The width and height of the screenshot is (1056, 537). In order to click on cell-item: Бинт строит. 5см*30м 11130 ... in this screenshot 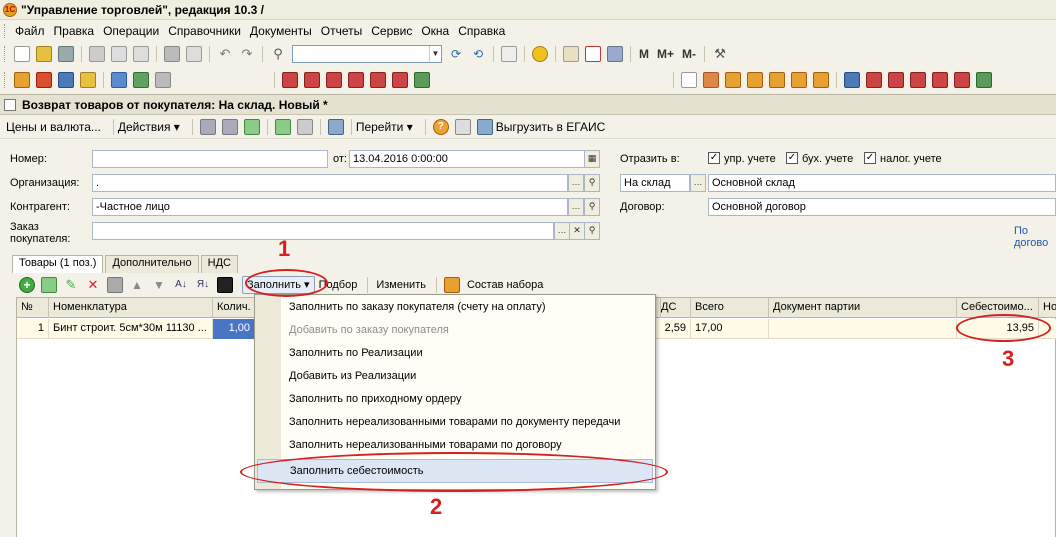, I will do `click(131, 329)`.